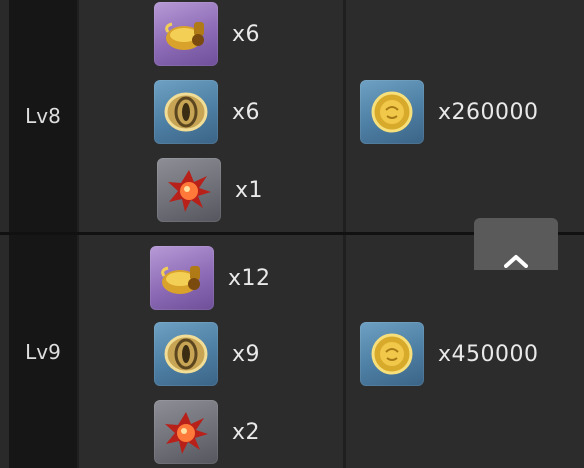  Describe the element at coordinates (488, 112) in the screenshot. I see `coin-quantity: x260000` at that location.